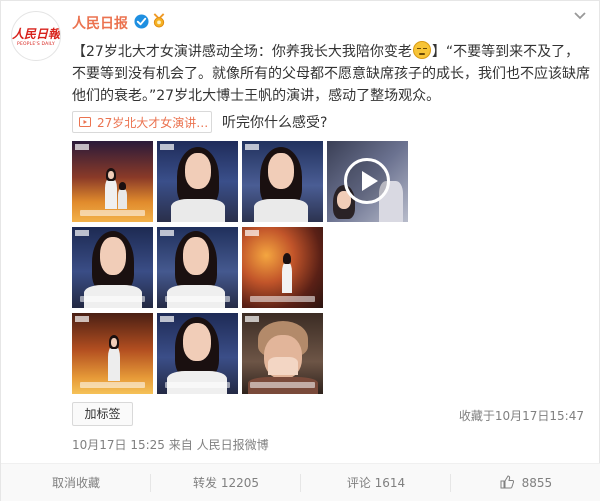 Image resolution: width=600 pixels, height=501 pixels. Describe the element at coordinates (102, 414) in the screenshot. I see `add-tag-button: 加标签` at that location.